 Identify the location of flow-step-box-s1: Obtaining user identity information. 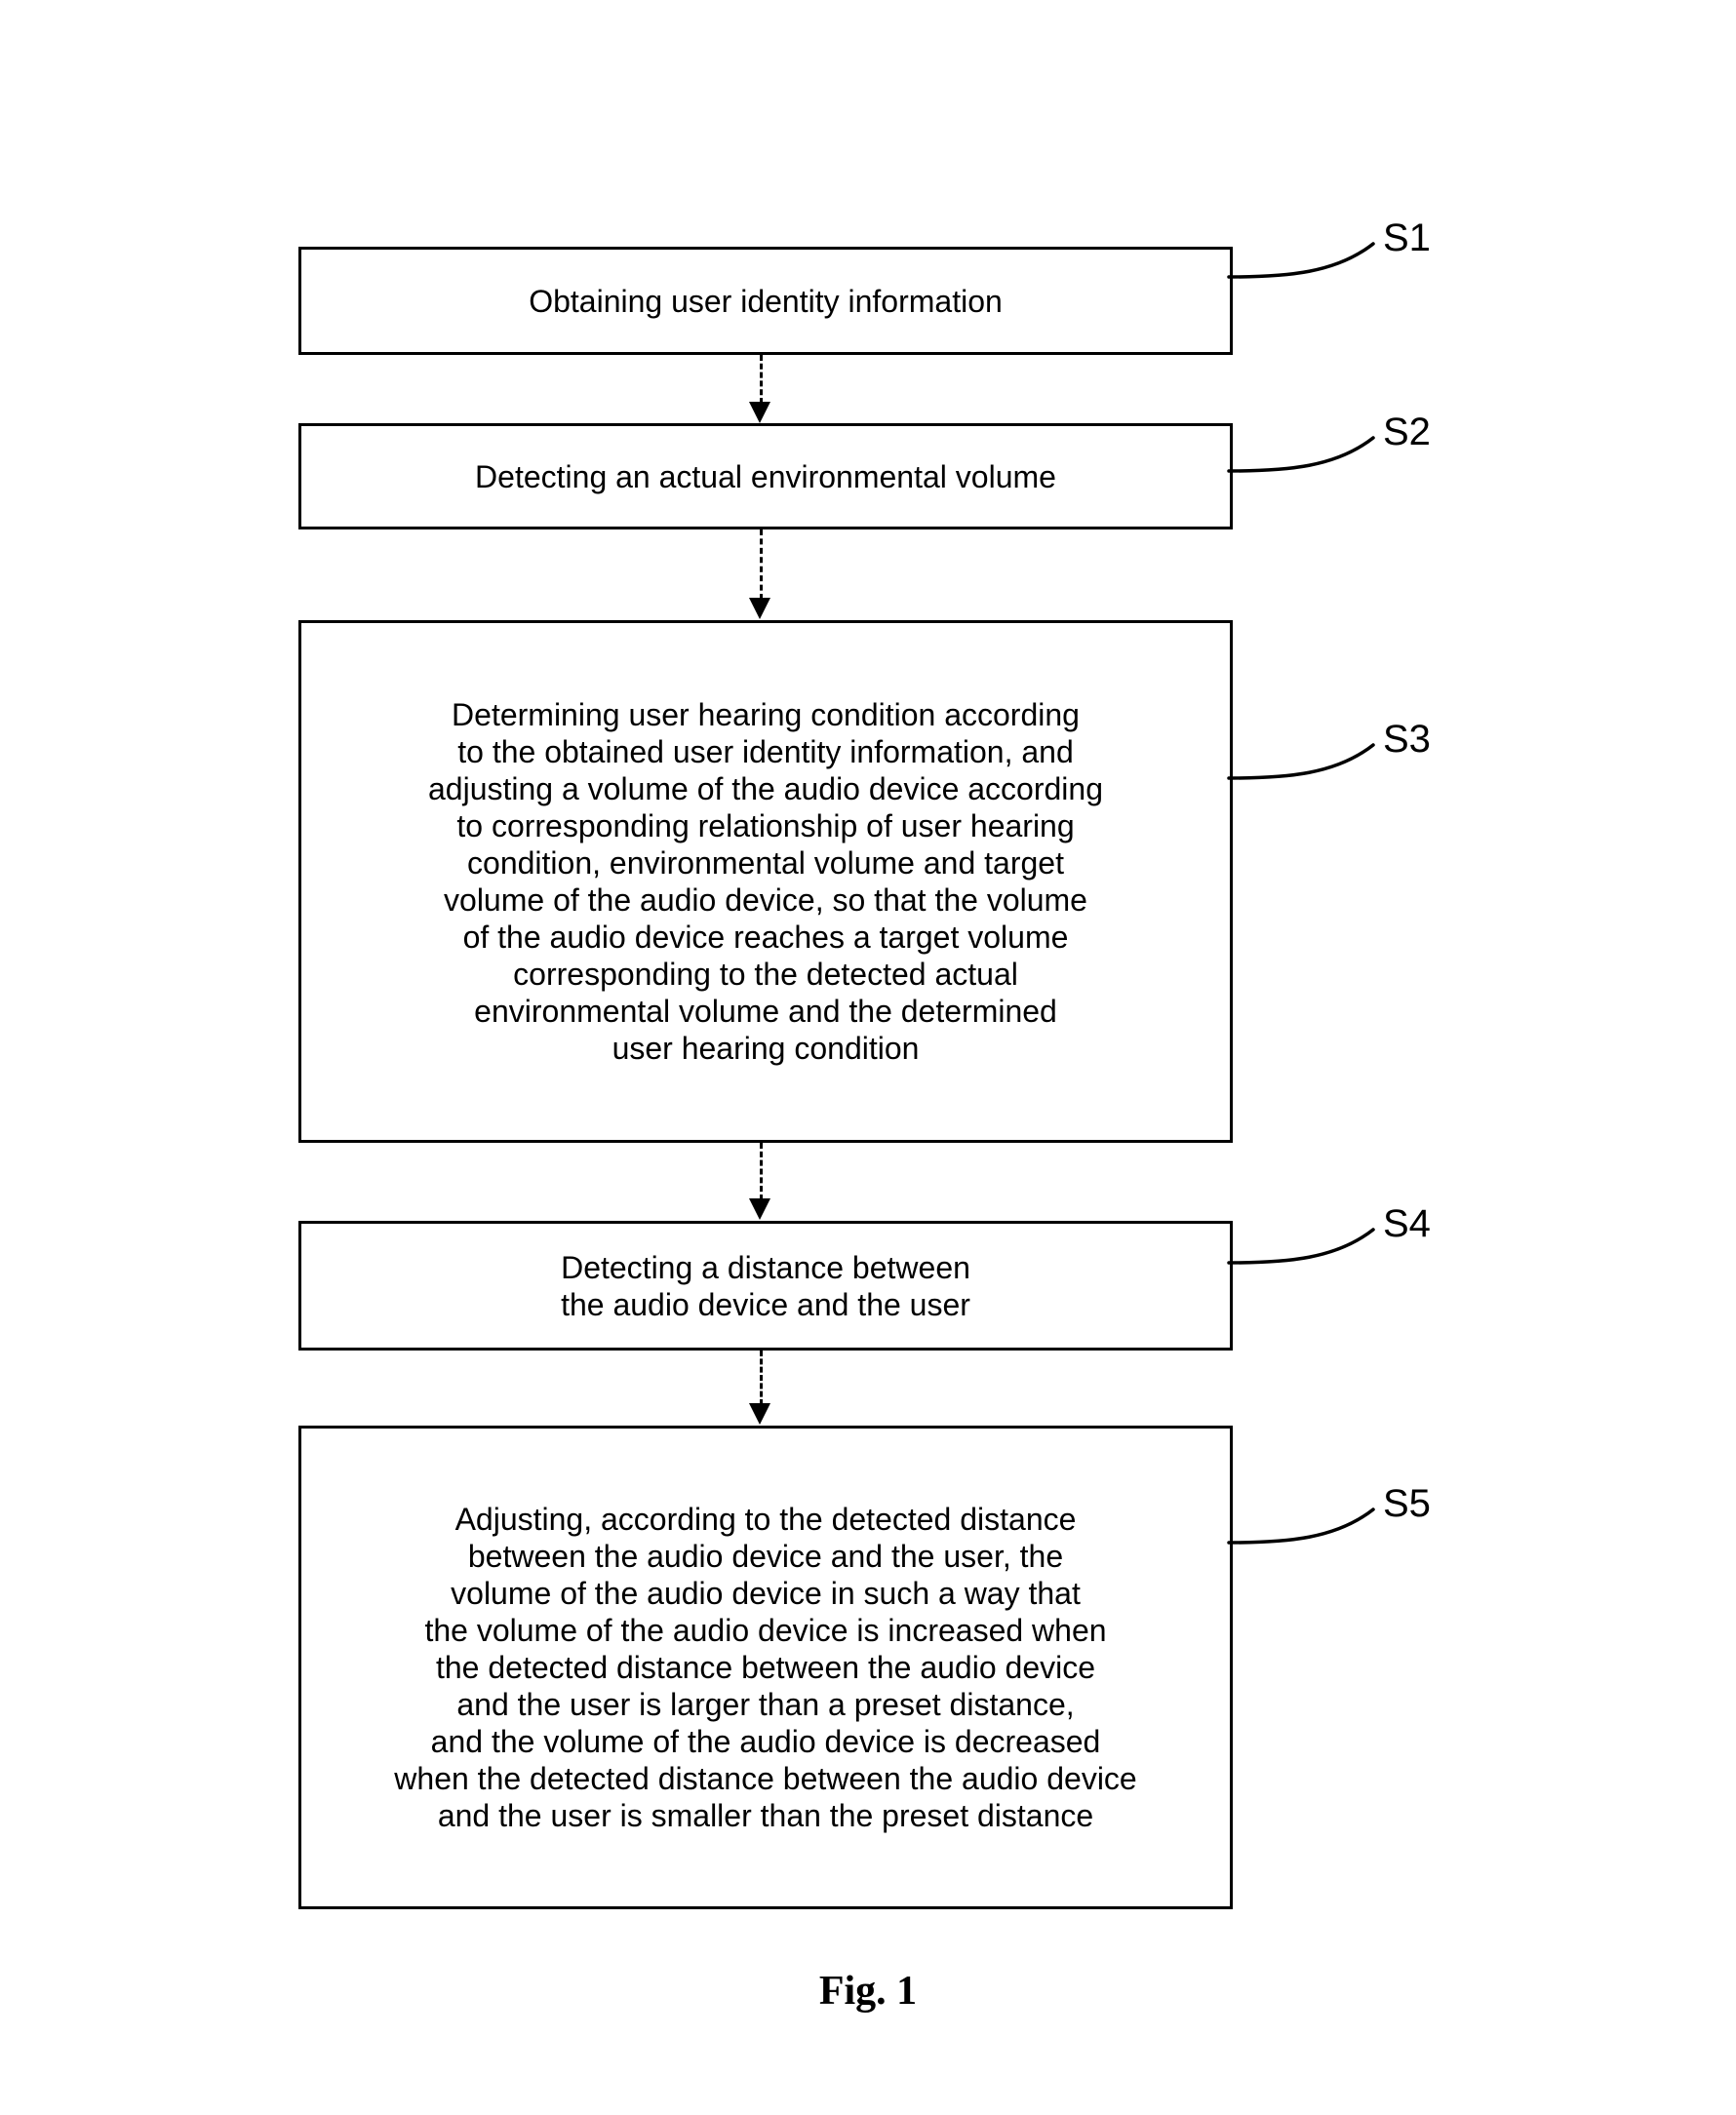
(765, 301).